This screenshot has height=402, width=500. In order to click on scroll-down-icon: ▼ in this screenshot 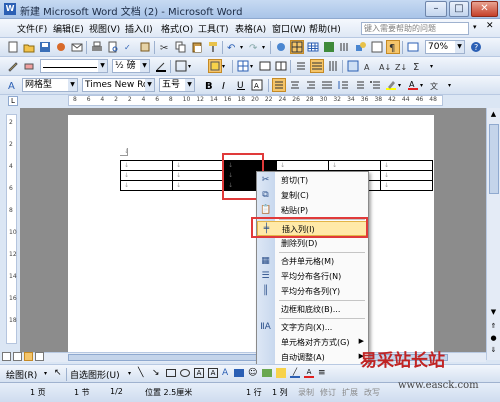, I will do `click(493, 313)`.